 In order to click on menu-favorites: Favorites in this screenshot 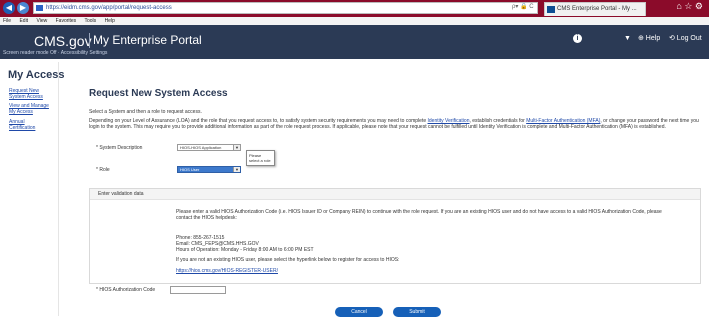, I will do `click(66, 21)`.